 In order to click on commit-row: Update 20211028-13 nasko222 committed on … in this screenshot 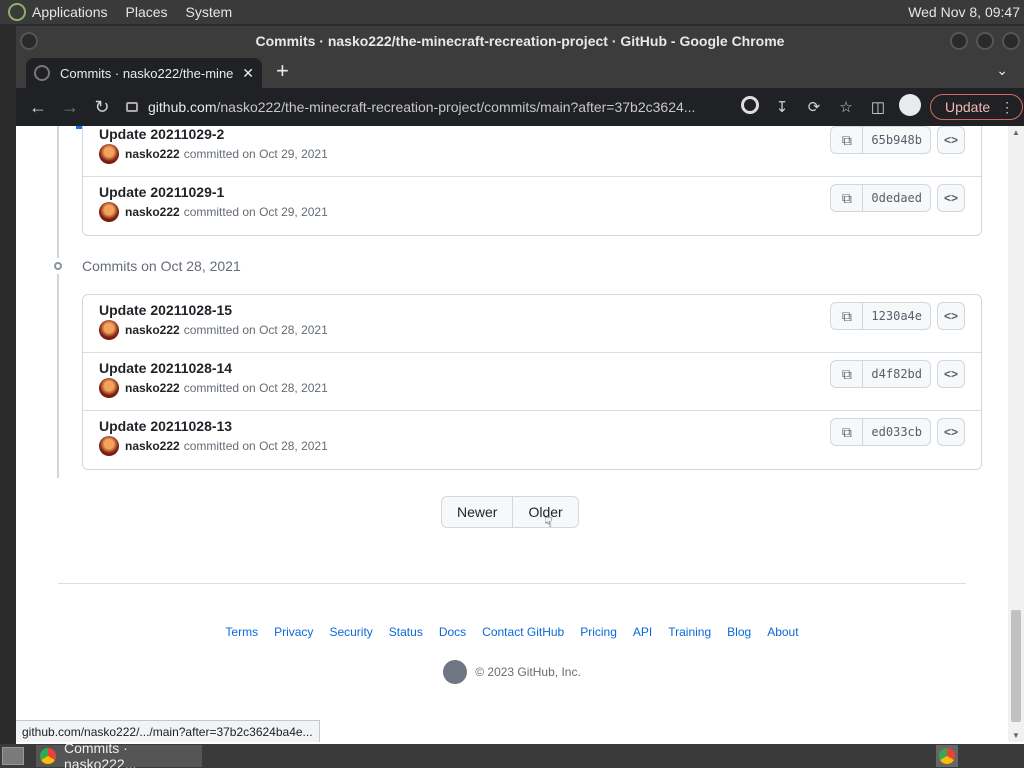, I will do `click(532, 440)`.